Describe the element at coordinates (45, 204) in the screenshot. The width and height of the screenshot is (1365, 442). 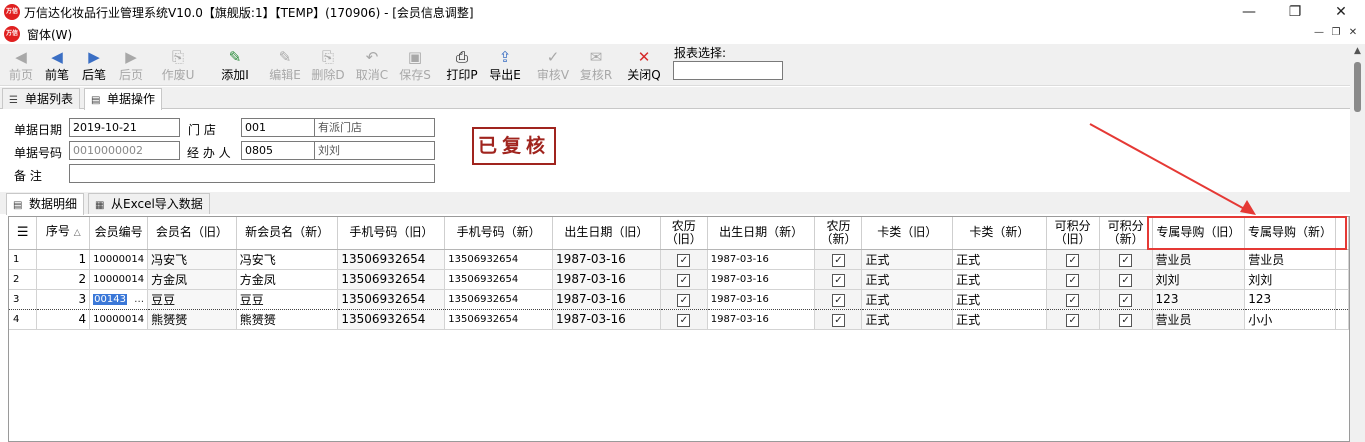
I see `tab-data-detail: ▤ 数据明细` at that location.